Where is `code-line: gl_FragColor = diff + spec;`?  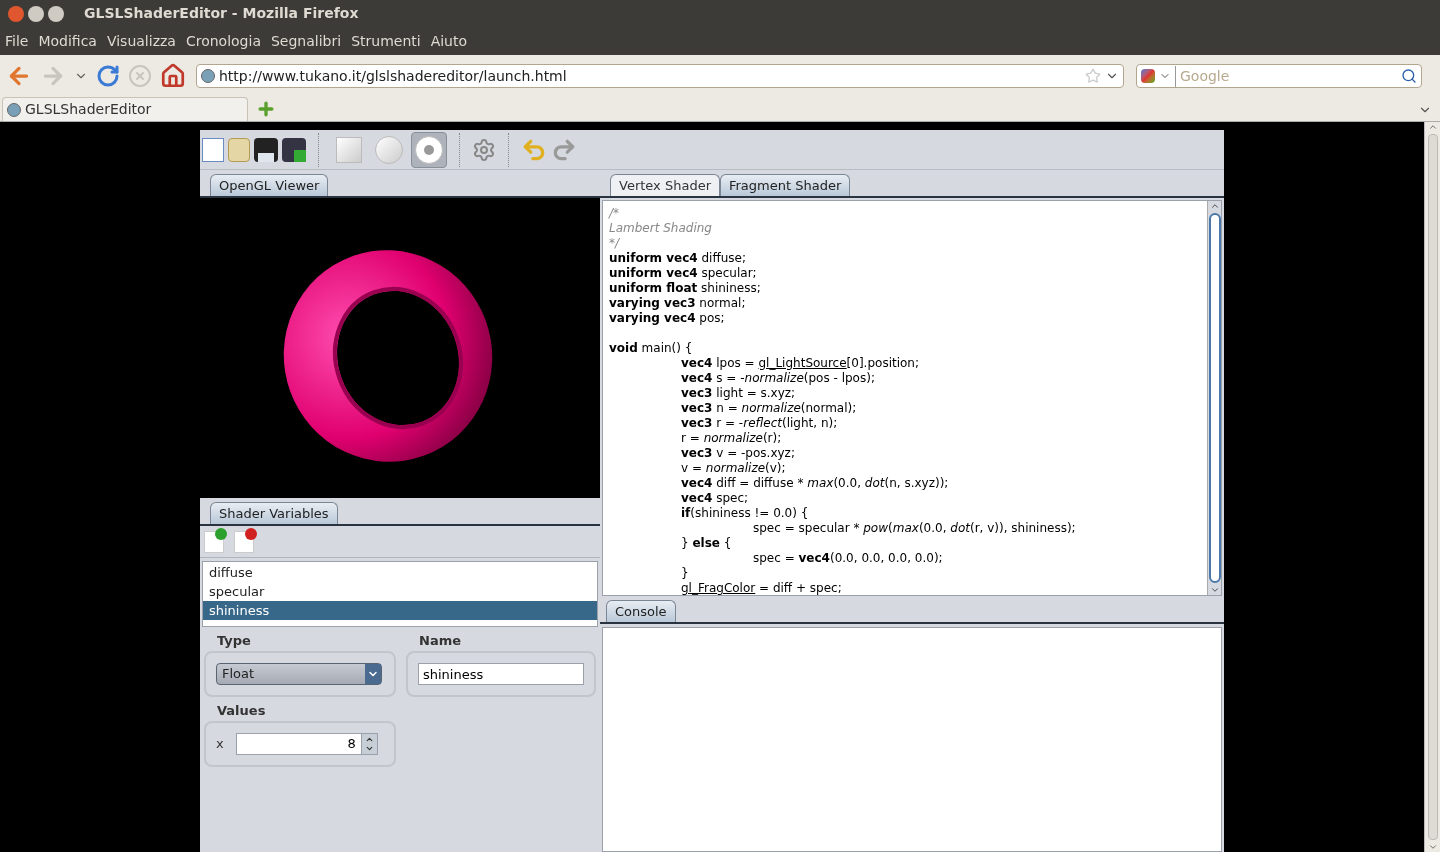 code-line: gl_FragColor = diff + spec; is located at coordinates (761, 588).